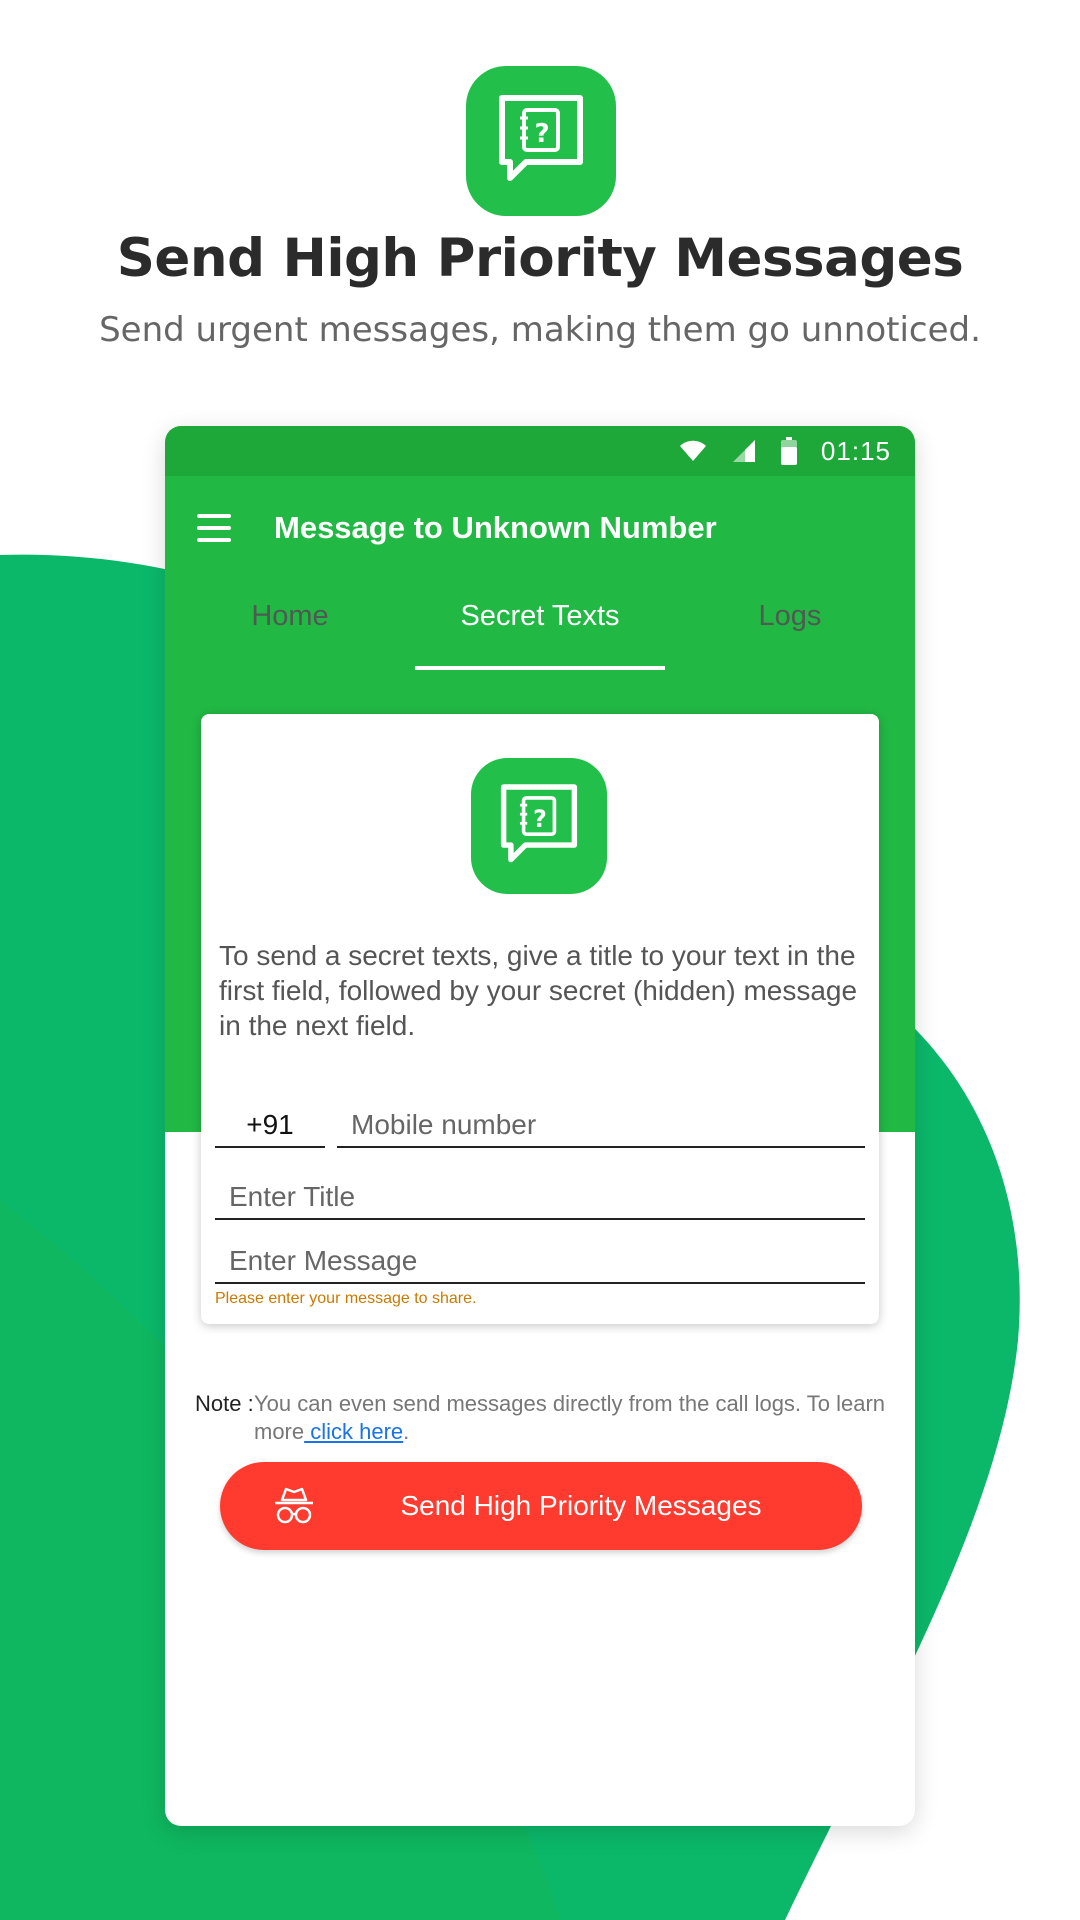  What do you see at coordinates (495, 527) in the screenshot?
I see `app-title: Message to Unknown Number` at bounding box center [495, 527].